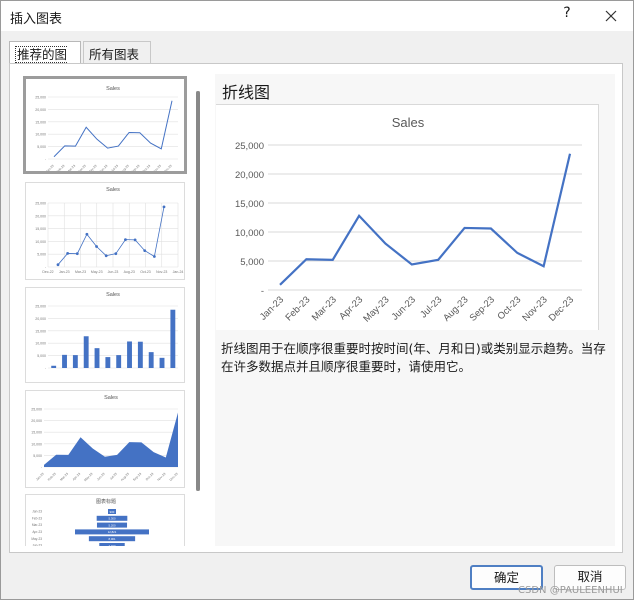 This screenshot has height=600, width=634. Describe the element at coordinates (114, 54) in the screenshot. I see `tab-label: 所有图表` at that location.